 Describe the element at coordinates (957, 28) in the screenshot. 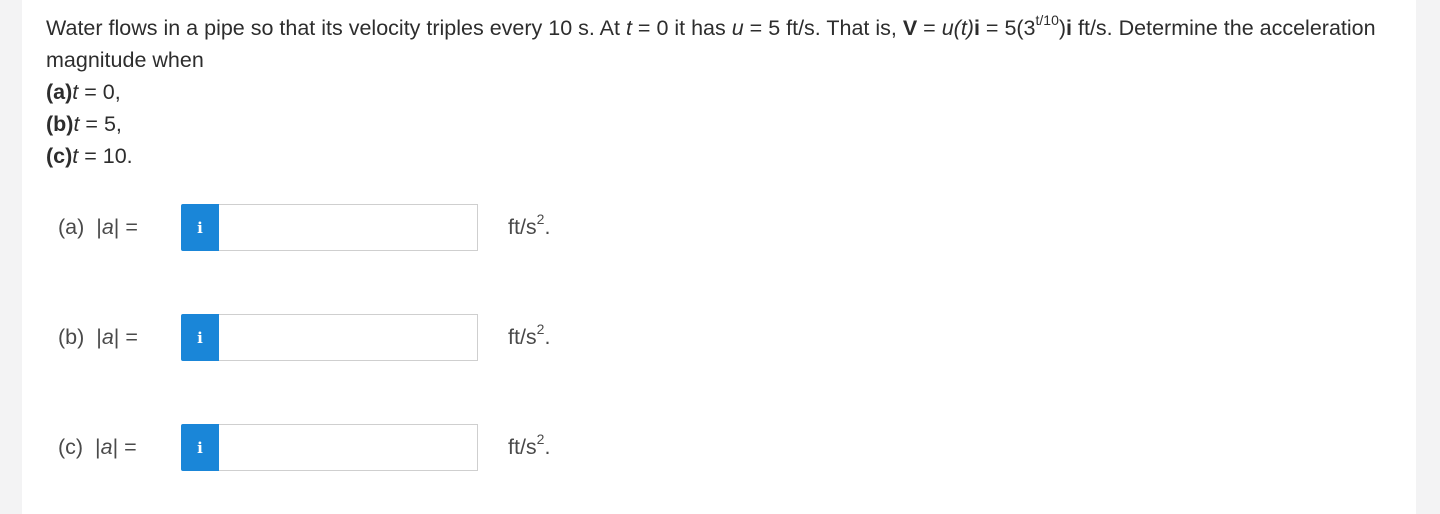

I see `u-of-t: u(t)` at that location.